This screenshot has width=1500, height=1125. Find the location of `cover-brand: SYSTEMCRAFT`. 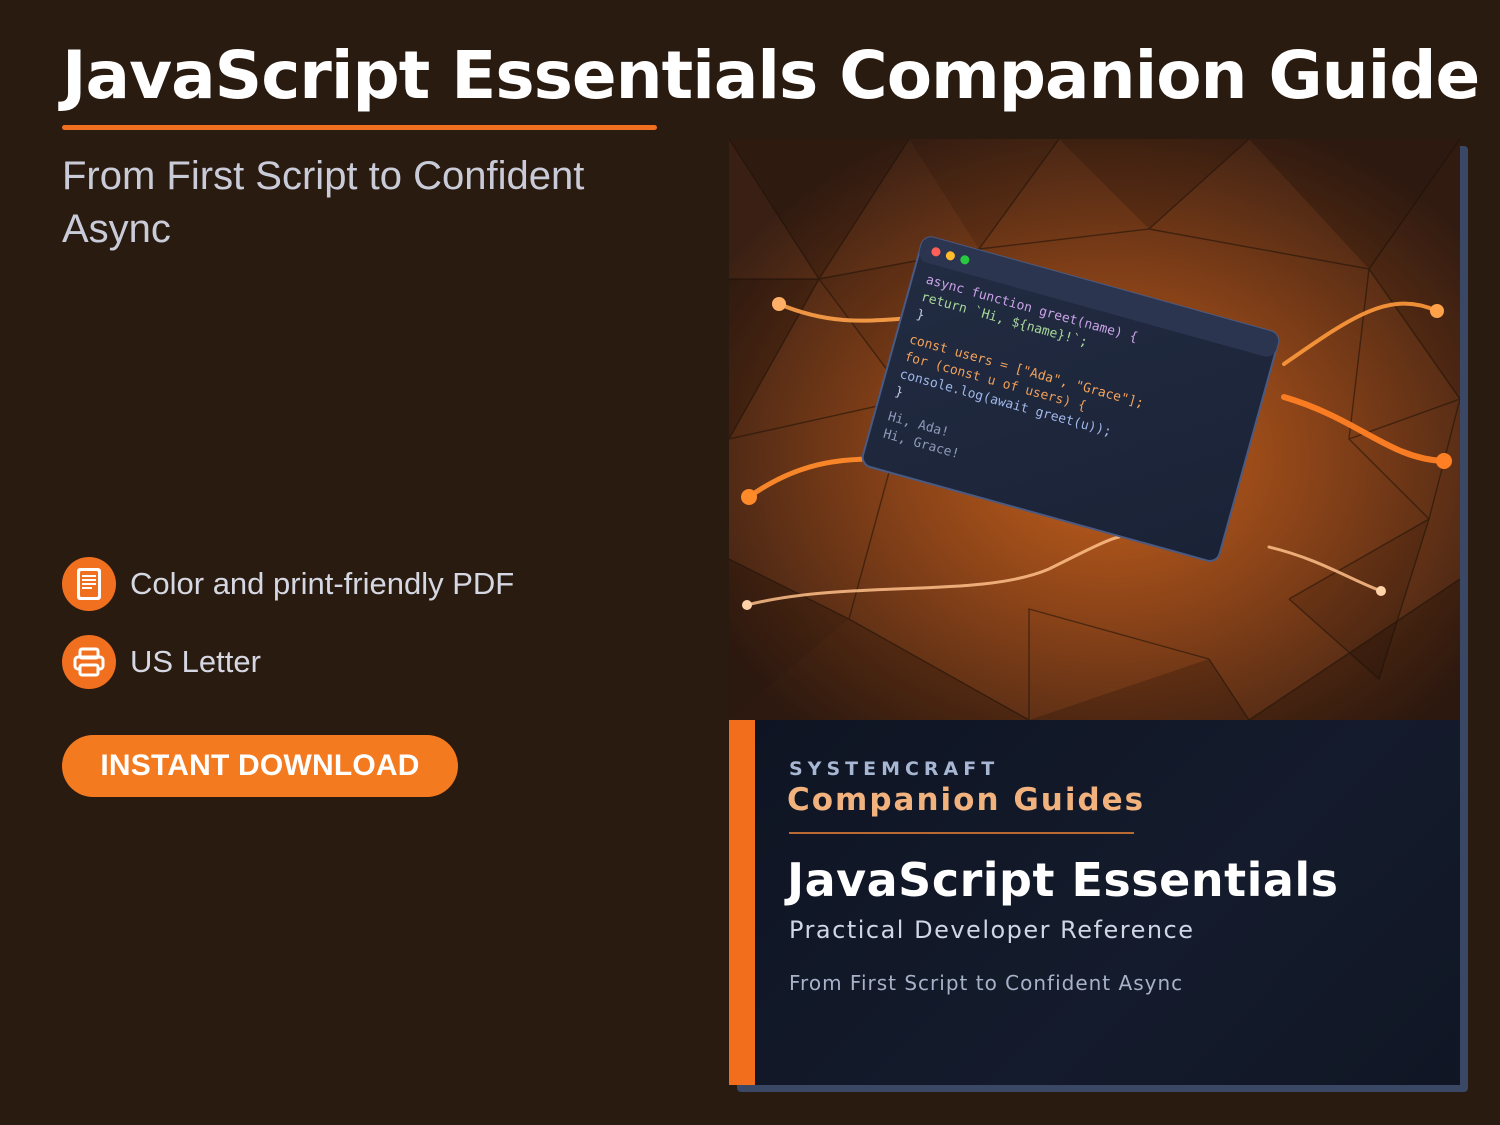

cover-brand: SYSTEMCRAFT is located at coordinates (894, 769).